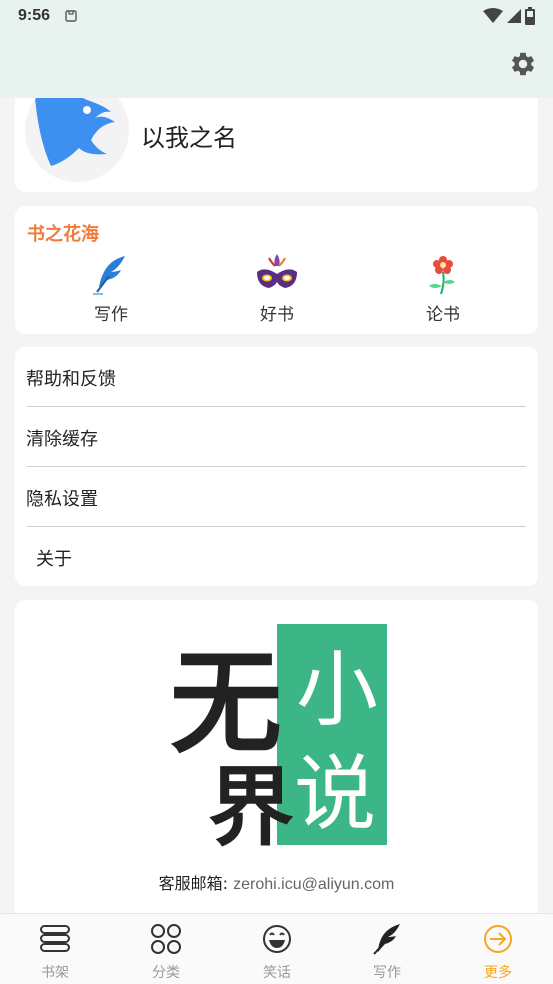  I want to click on clipboard-icon, so click(71, 16).